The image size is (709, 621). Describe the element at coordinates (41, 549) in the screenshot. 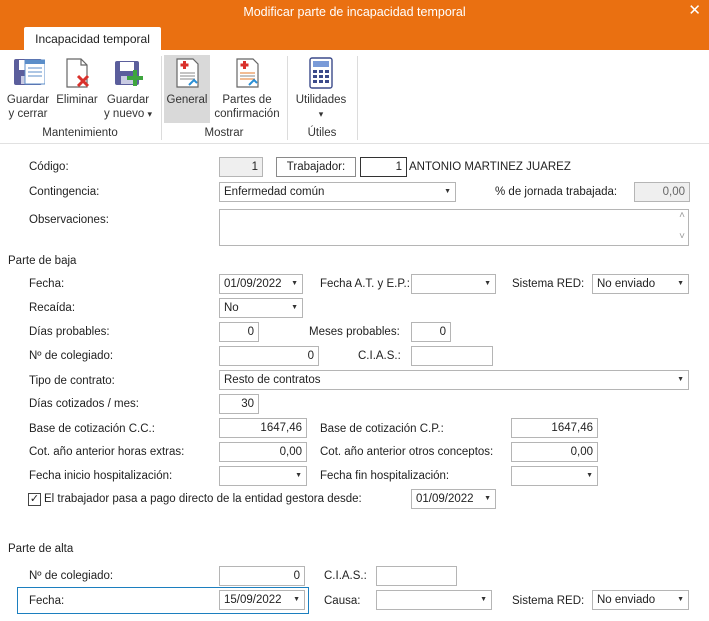

I see `section-parte-de-alta: Parte de alta` at that location.